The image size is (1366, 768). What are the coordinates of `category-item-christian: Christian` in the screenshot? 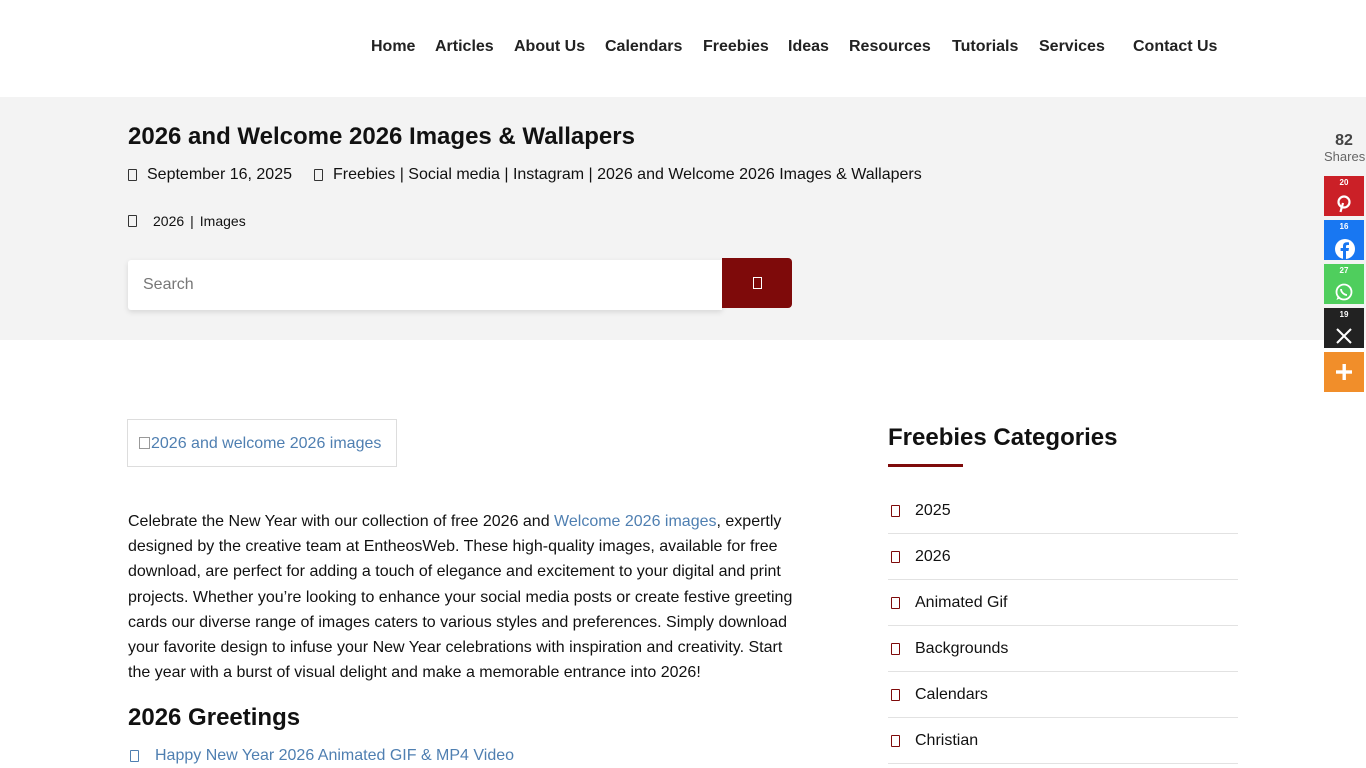 It's located at (1063, 741).